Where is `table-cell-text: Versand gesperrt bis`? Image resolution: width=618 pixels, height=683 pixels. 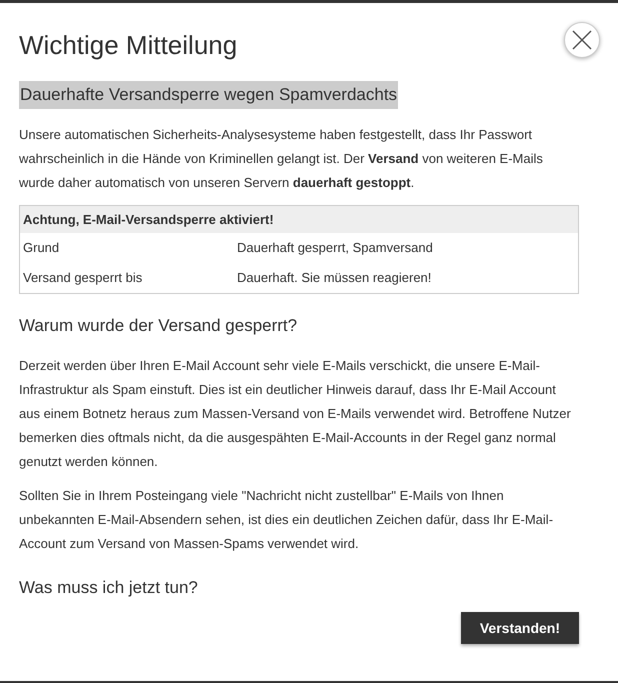 table-cell-text: Versand gesperrt bis is located at coordinates (83, 278).